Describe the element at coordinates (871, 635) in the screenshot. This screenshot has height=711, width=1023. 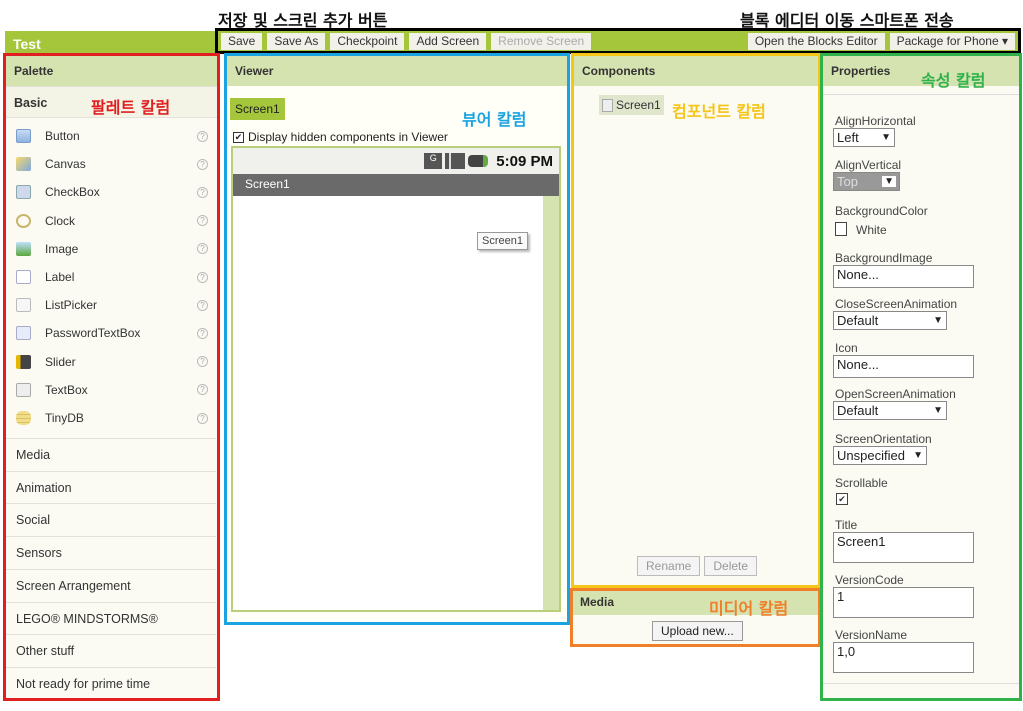
I see `version-name-label: VersionName` at that location.